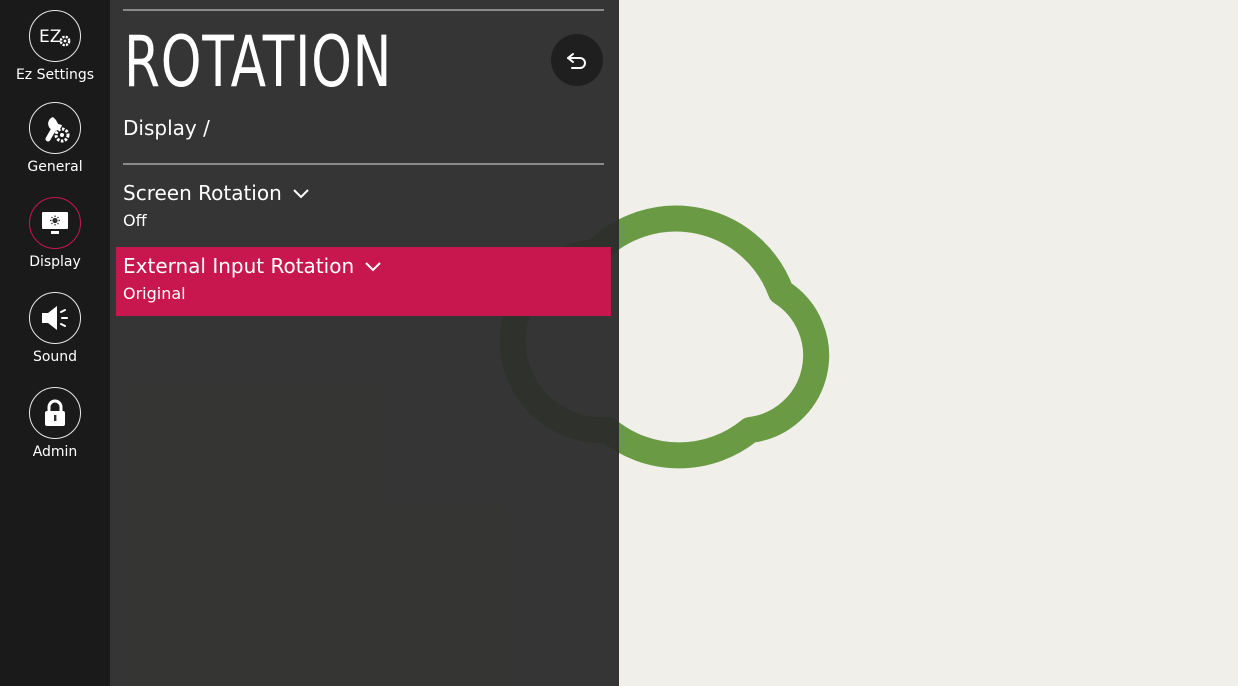 Image resolution: width=1238 pixels, height=686 pixels. What do you see at coordinates (154, 293) in the screenshot?
I see `setting-value: Original` at bounding box center [154, 293].